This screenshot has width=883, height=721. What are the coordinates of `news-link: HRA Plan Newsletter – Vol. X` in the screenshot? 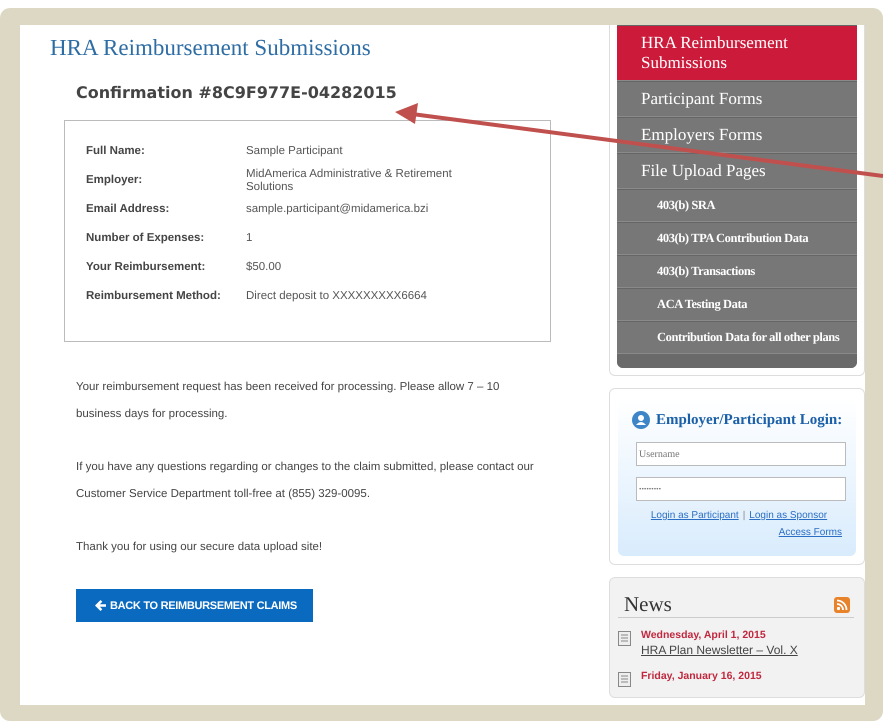 It's located at (719, 650).